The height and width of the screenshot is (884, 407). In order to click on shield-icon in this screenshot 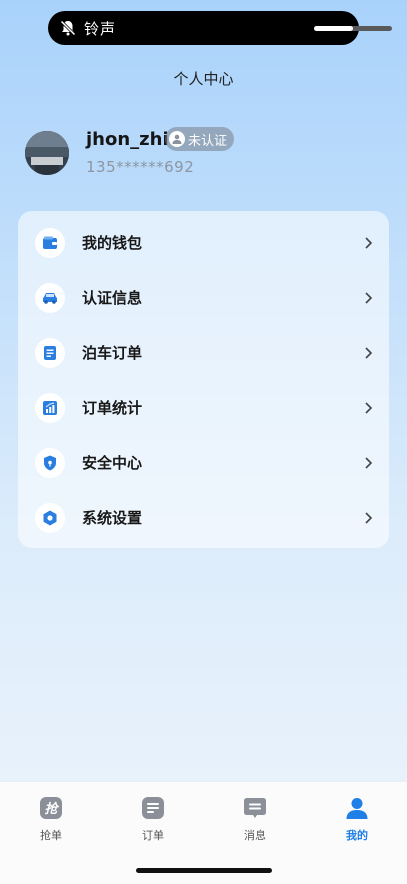, I will do `click(50, 462)`.